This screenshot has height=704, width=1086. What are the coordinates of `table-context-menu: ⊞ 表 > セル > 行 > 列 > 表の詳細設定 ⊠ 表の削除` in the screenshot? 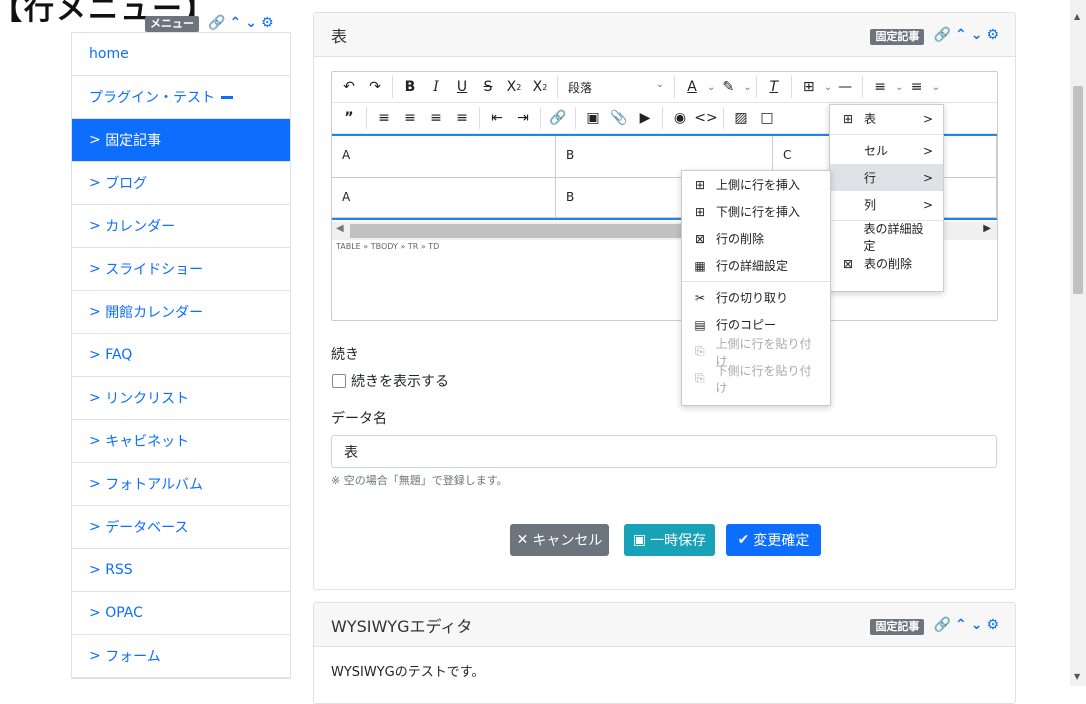 It's located at (886, 198).